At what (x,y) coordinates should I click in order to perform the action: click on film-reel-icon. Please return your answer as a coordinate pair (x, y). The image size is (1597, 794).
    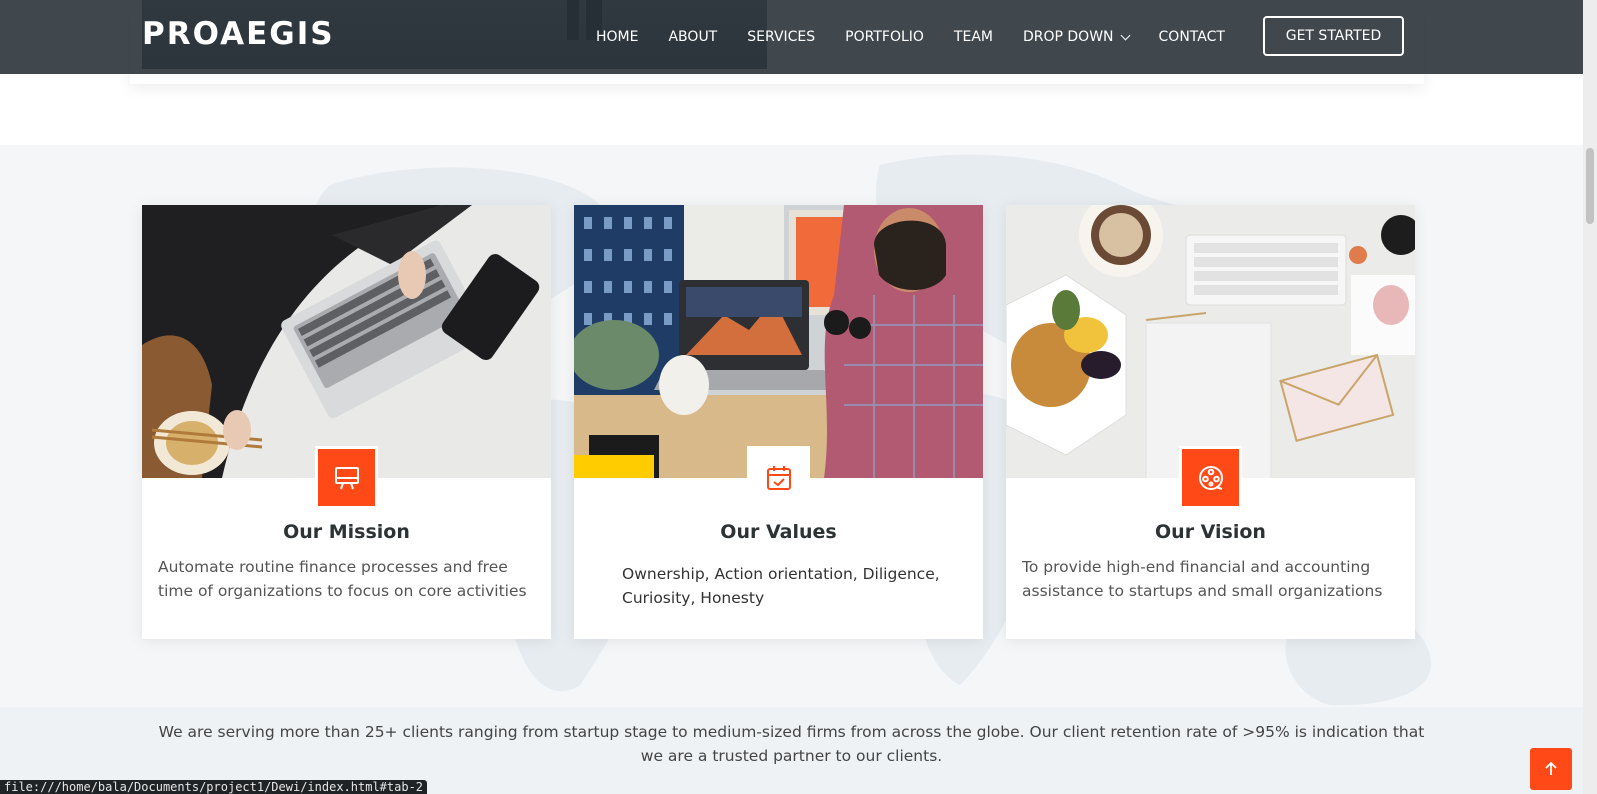
    Looking at the image, I should click on (1210, 477).